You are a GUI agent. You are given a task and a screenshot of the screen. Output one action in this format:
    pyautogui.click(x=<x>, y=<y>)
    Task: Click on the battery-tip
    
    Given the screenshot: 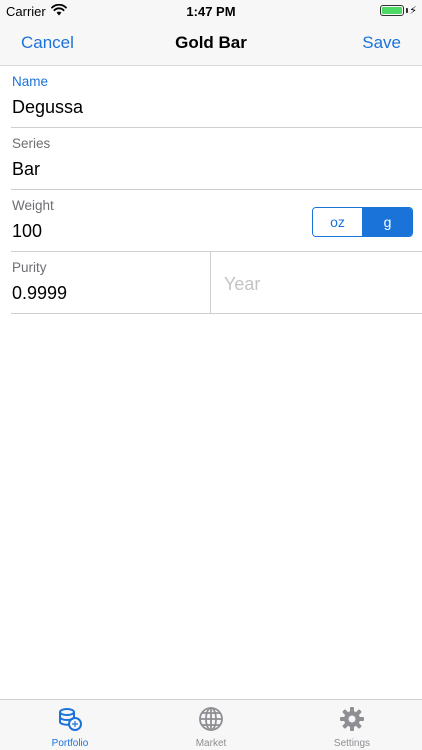 What is the action you would take?
    pyautogui.click(x=407, y=10)
    